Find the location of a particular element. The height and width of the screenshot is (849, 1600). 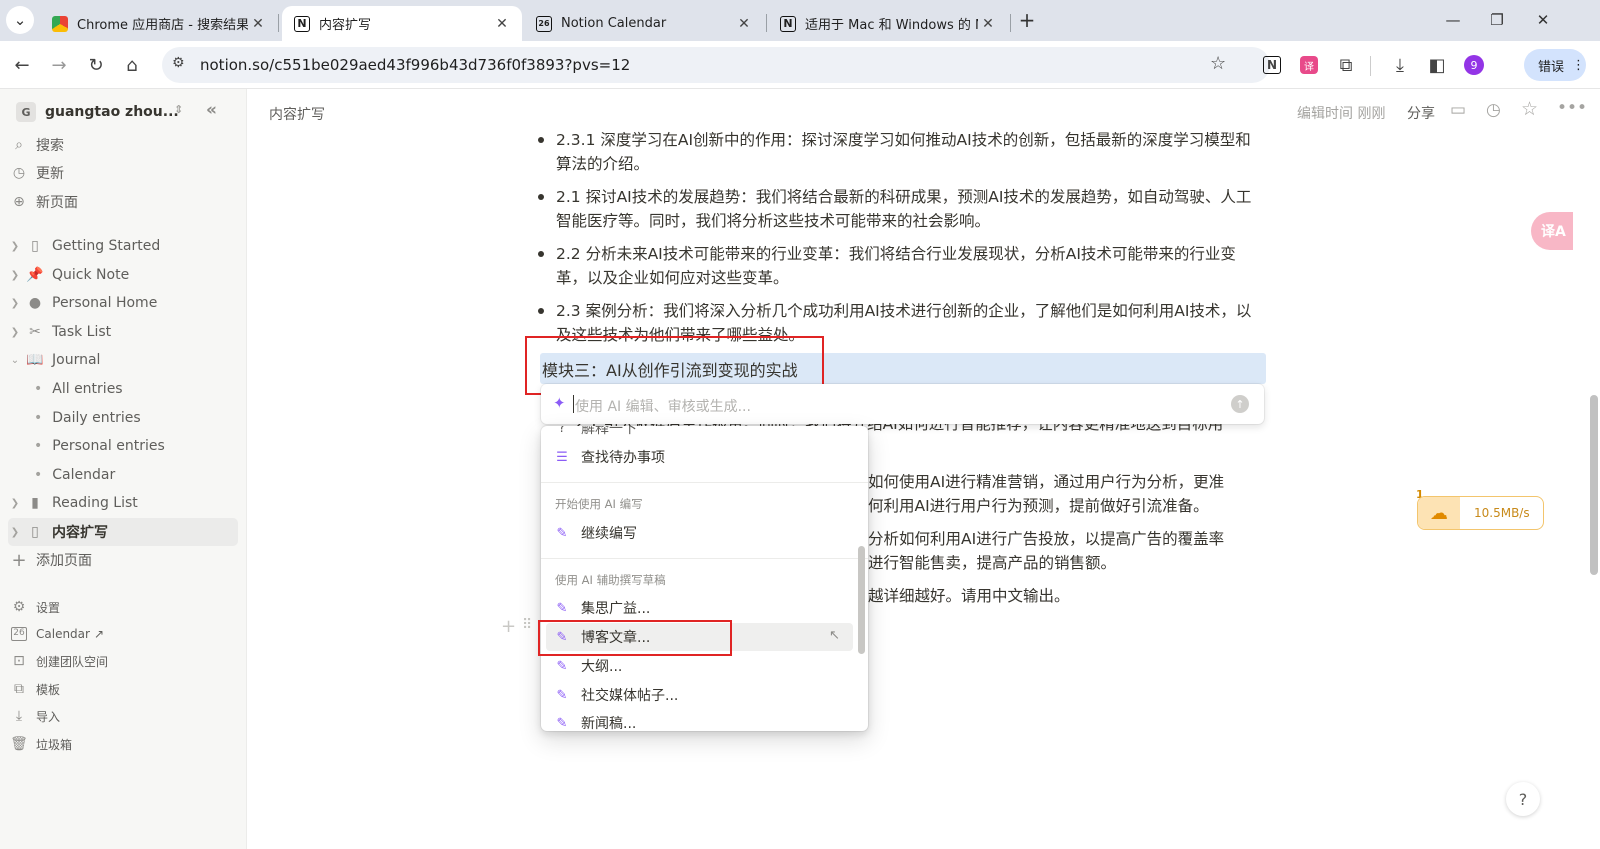

sidebar-item-new-page: ⊕ 新页面 is located at coordinates (123, 202).